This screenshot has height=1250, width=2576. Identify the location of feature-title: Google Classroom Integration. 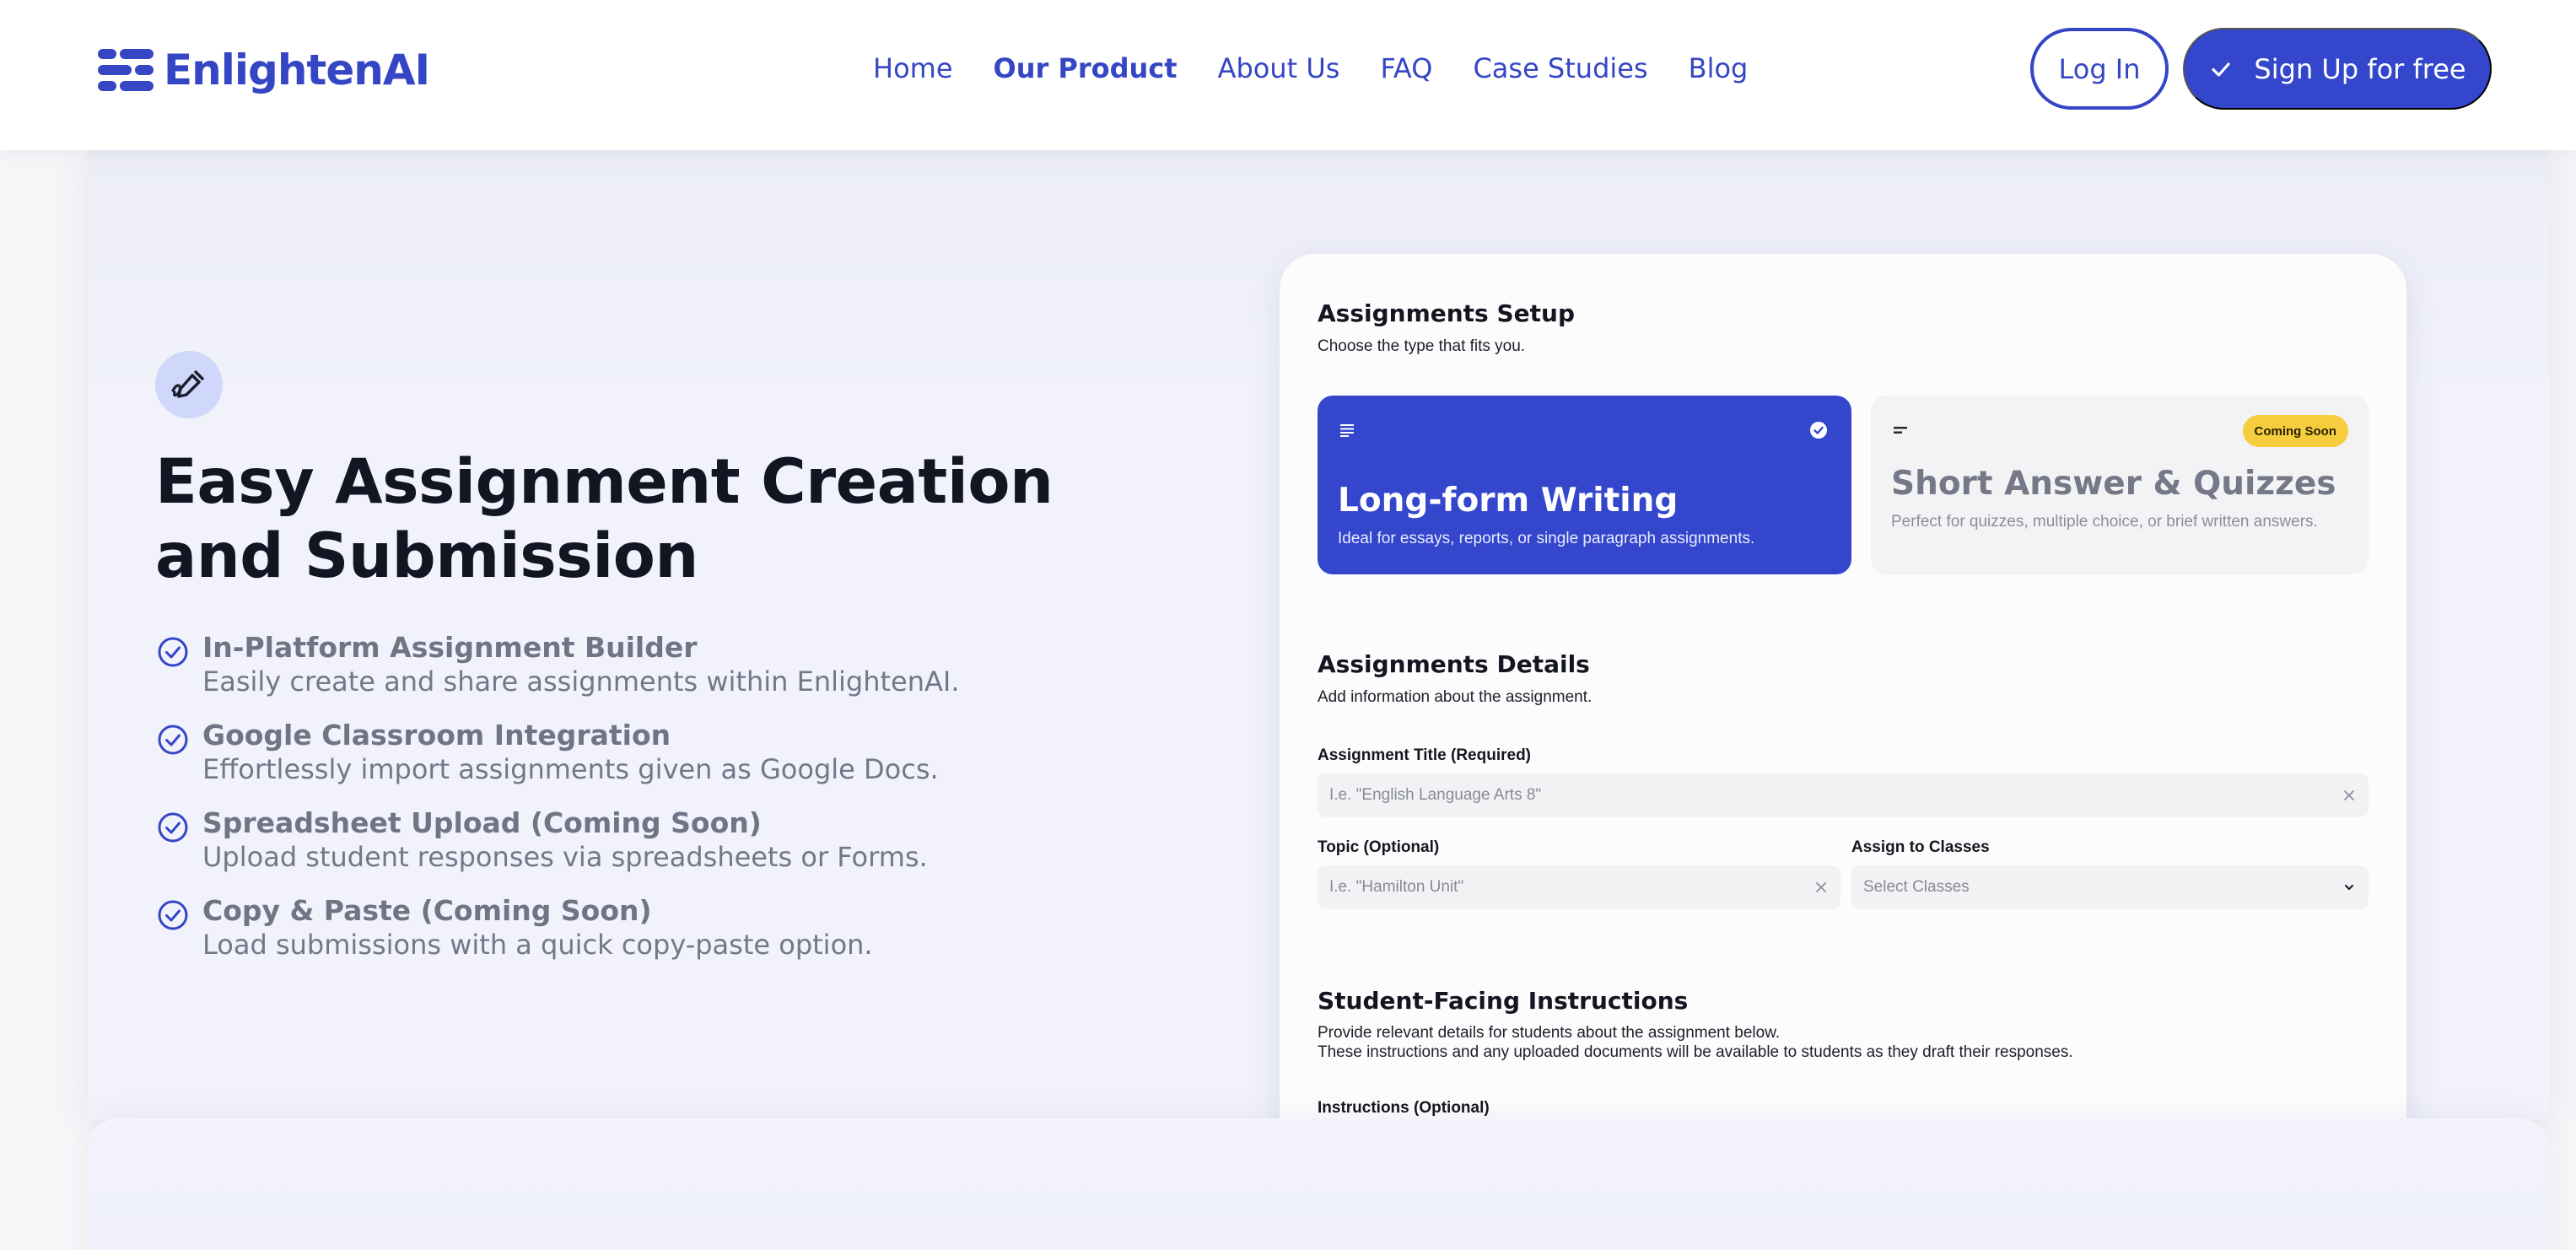
(436, 735).